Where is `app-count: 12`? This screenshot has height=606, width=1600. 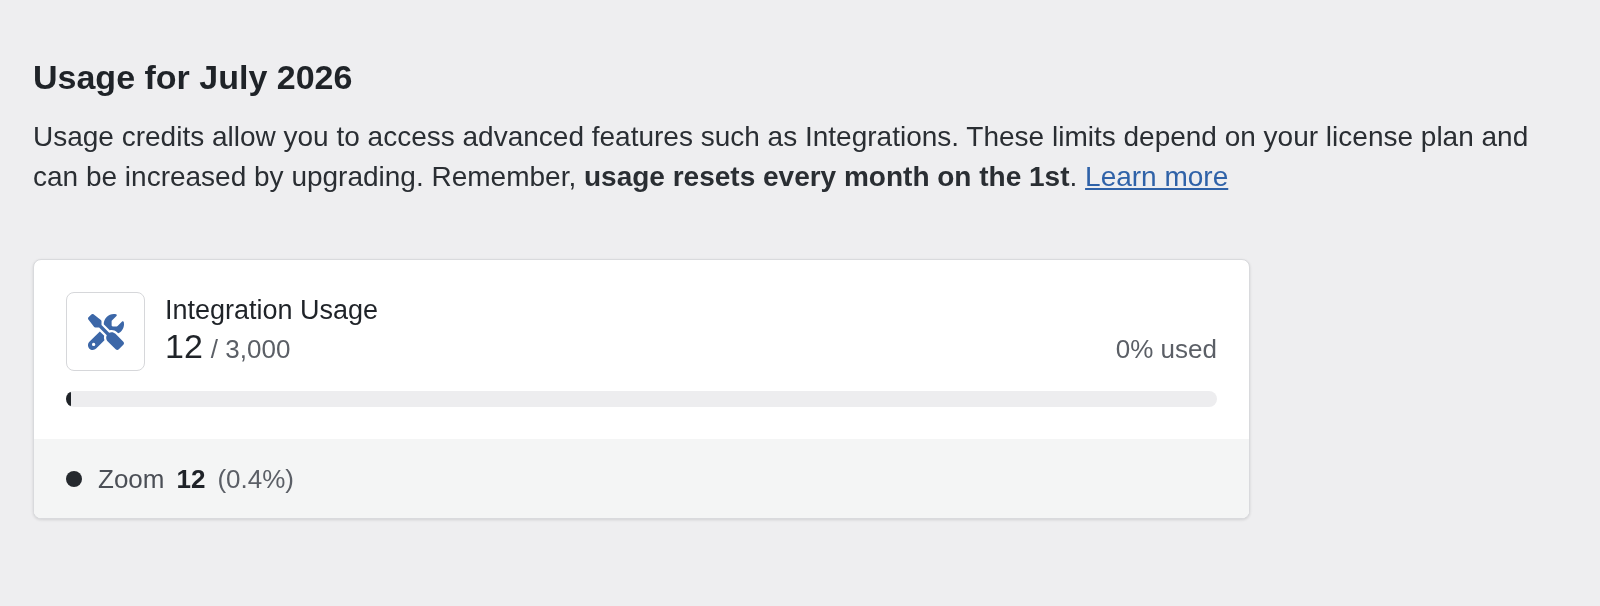
app-count: 12 is located at coordinates (191, 479).